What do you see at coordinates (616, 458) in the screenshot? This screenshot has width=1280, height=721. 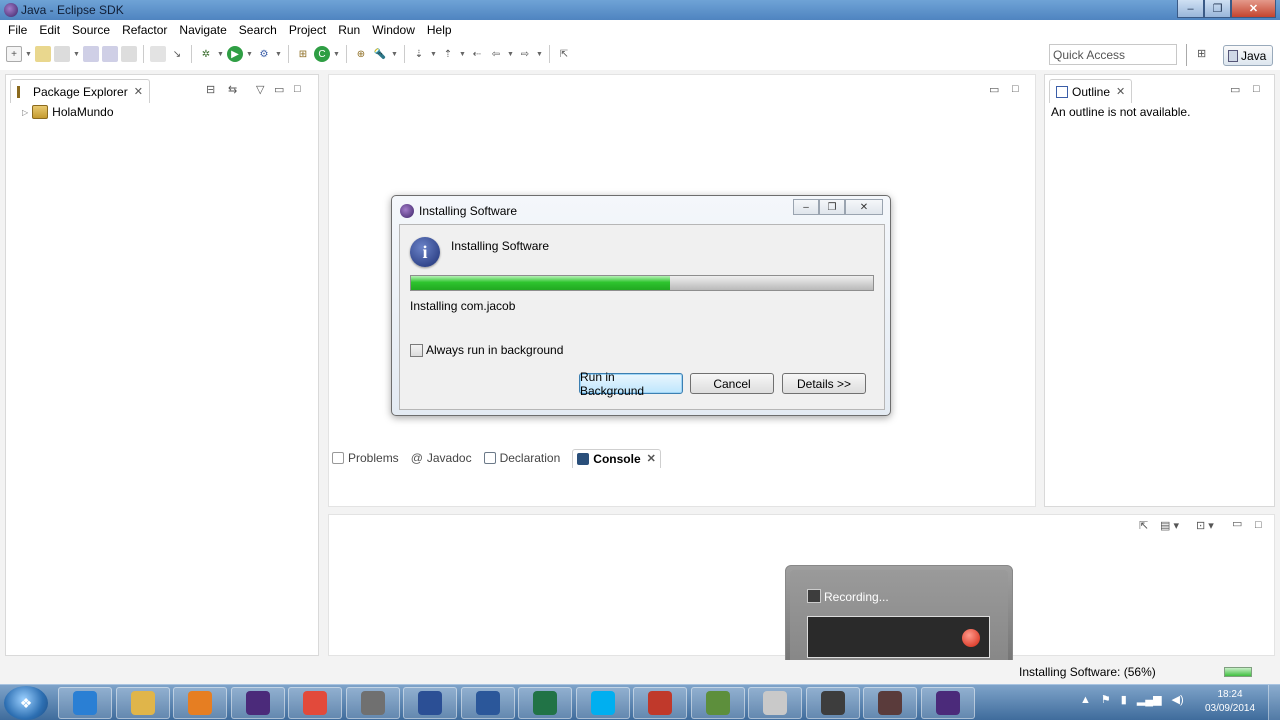 I see `tab-console: Console ✕` at bounding box center [616, 458].